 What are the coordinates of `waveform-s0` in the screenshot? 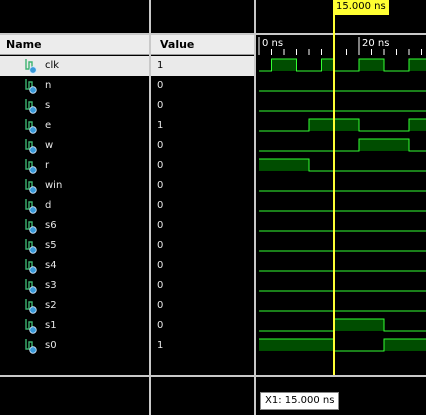 It's located at (342, 345).